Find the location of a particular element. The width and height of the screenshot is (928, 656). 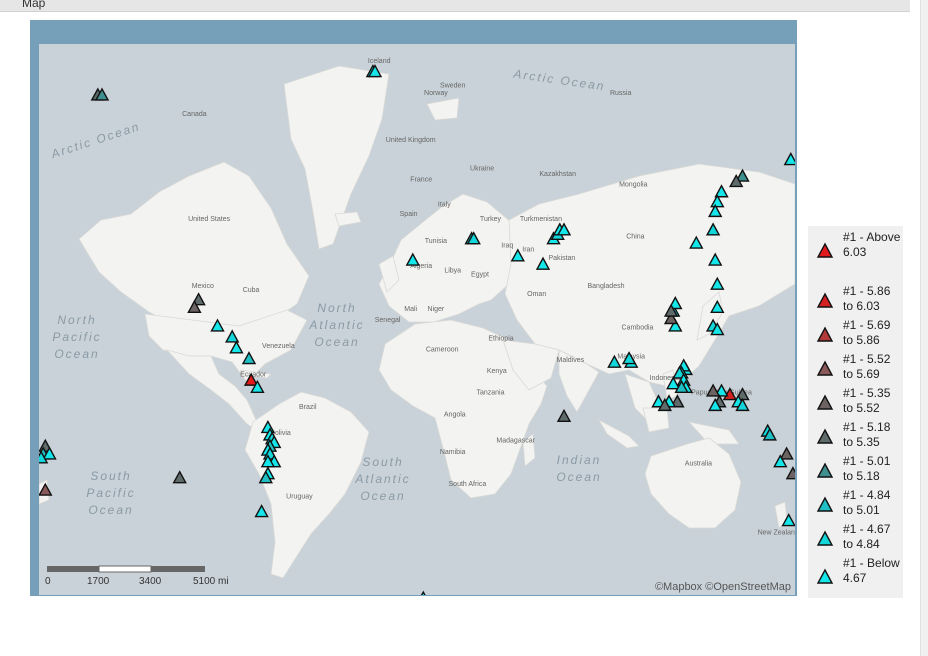

place-label: Pakistan is located at coordinates (561, 258).